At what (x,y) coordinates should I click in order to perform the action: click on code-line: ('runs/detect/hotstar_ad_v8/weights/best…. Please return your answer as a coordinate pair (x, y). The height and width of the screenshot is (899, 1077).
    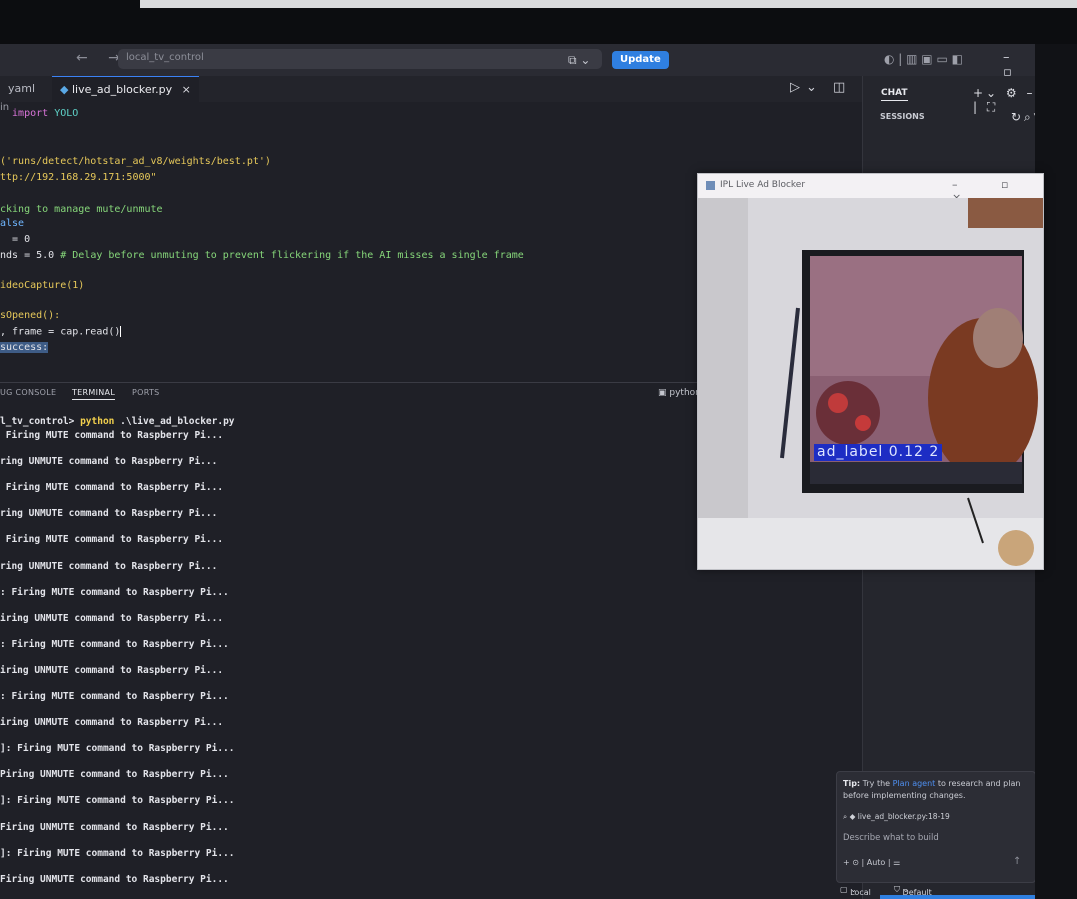
    Looking at the image, I should click on (135, 161).